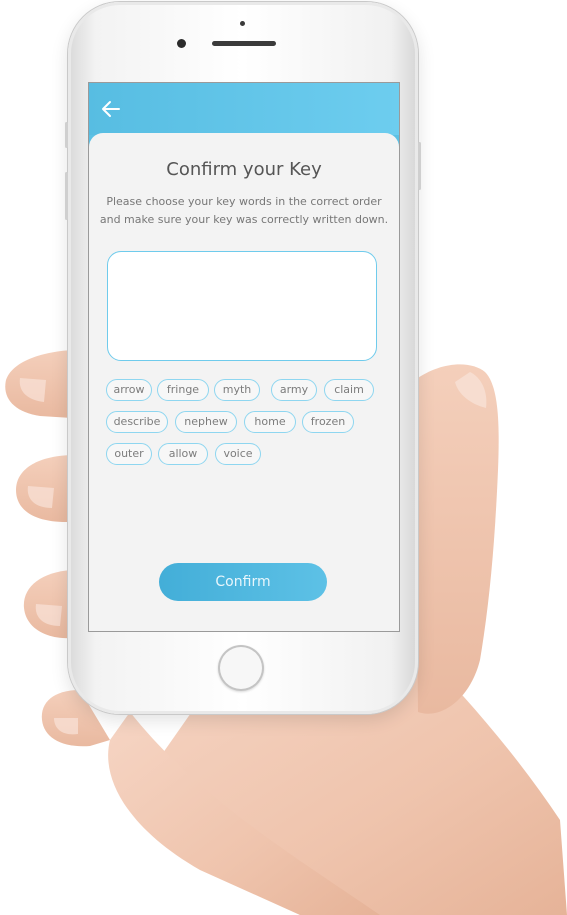 The image size is (567, 915). Describe the element at coordinates (242, 23) in the screenshot. I see `proximity-sensor` at that location.